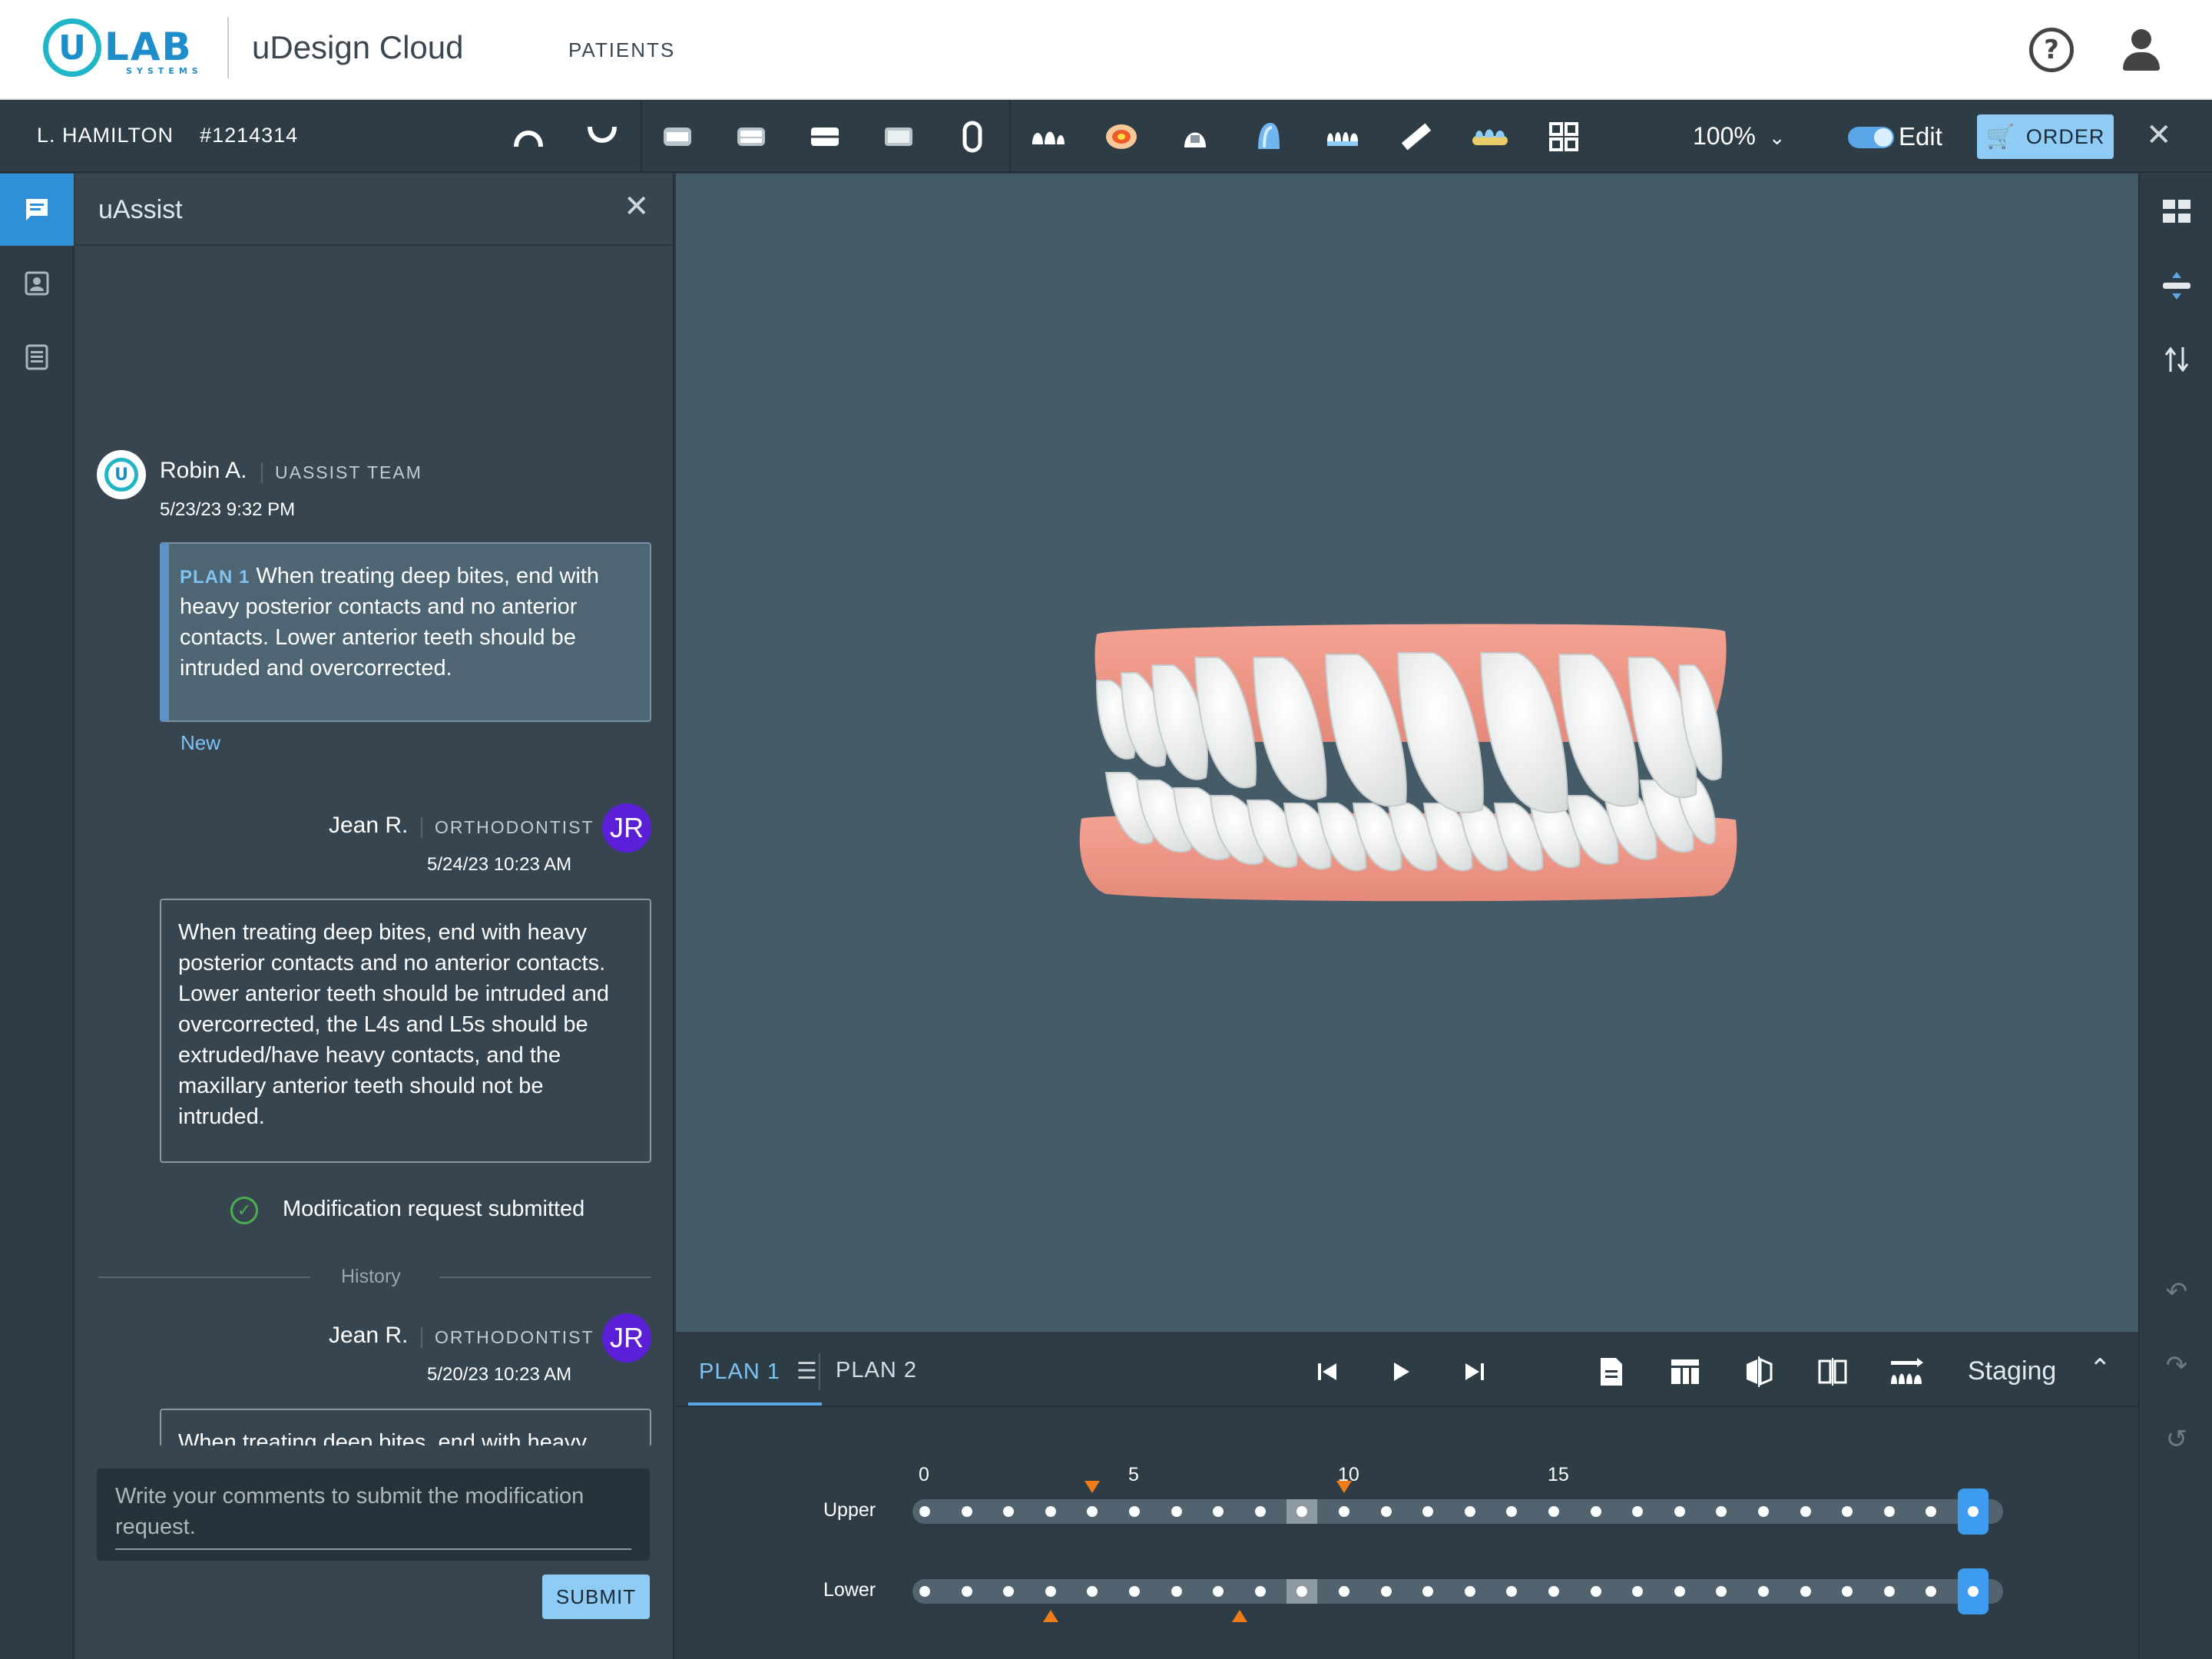 The height and width of the screenshot is (1659, 2212). I want to click on new-badge: New, so click(201, 743).